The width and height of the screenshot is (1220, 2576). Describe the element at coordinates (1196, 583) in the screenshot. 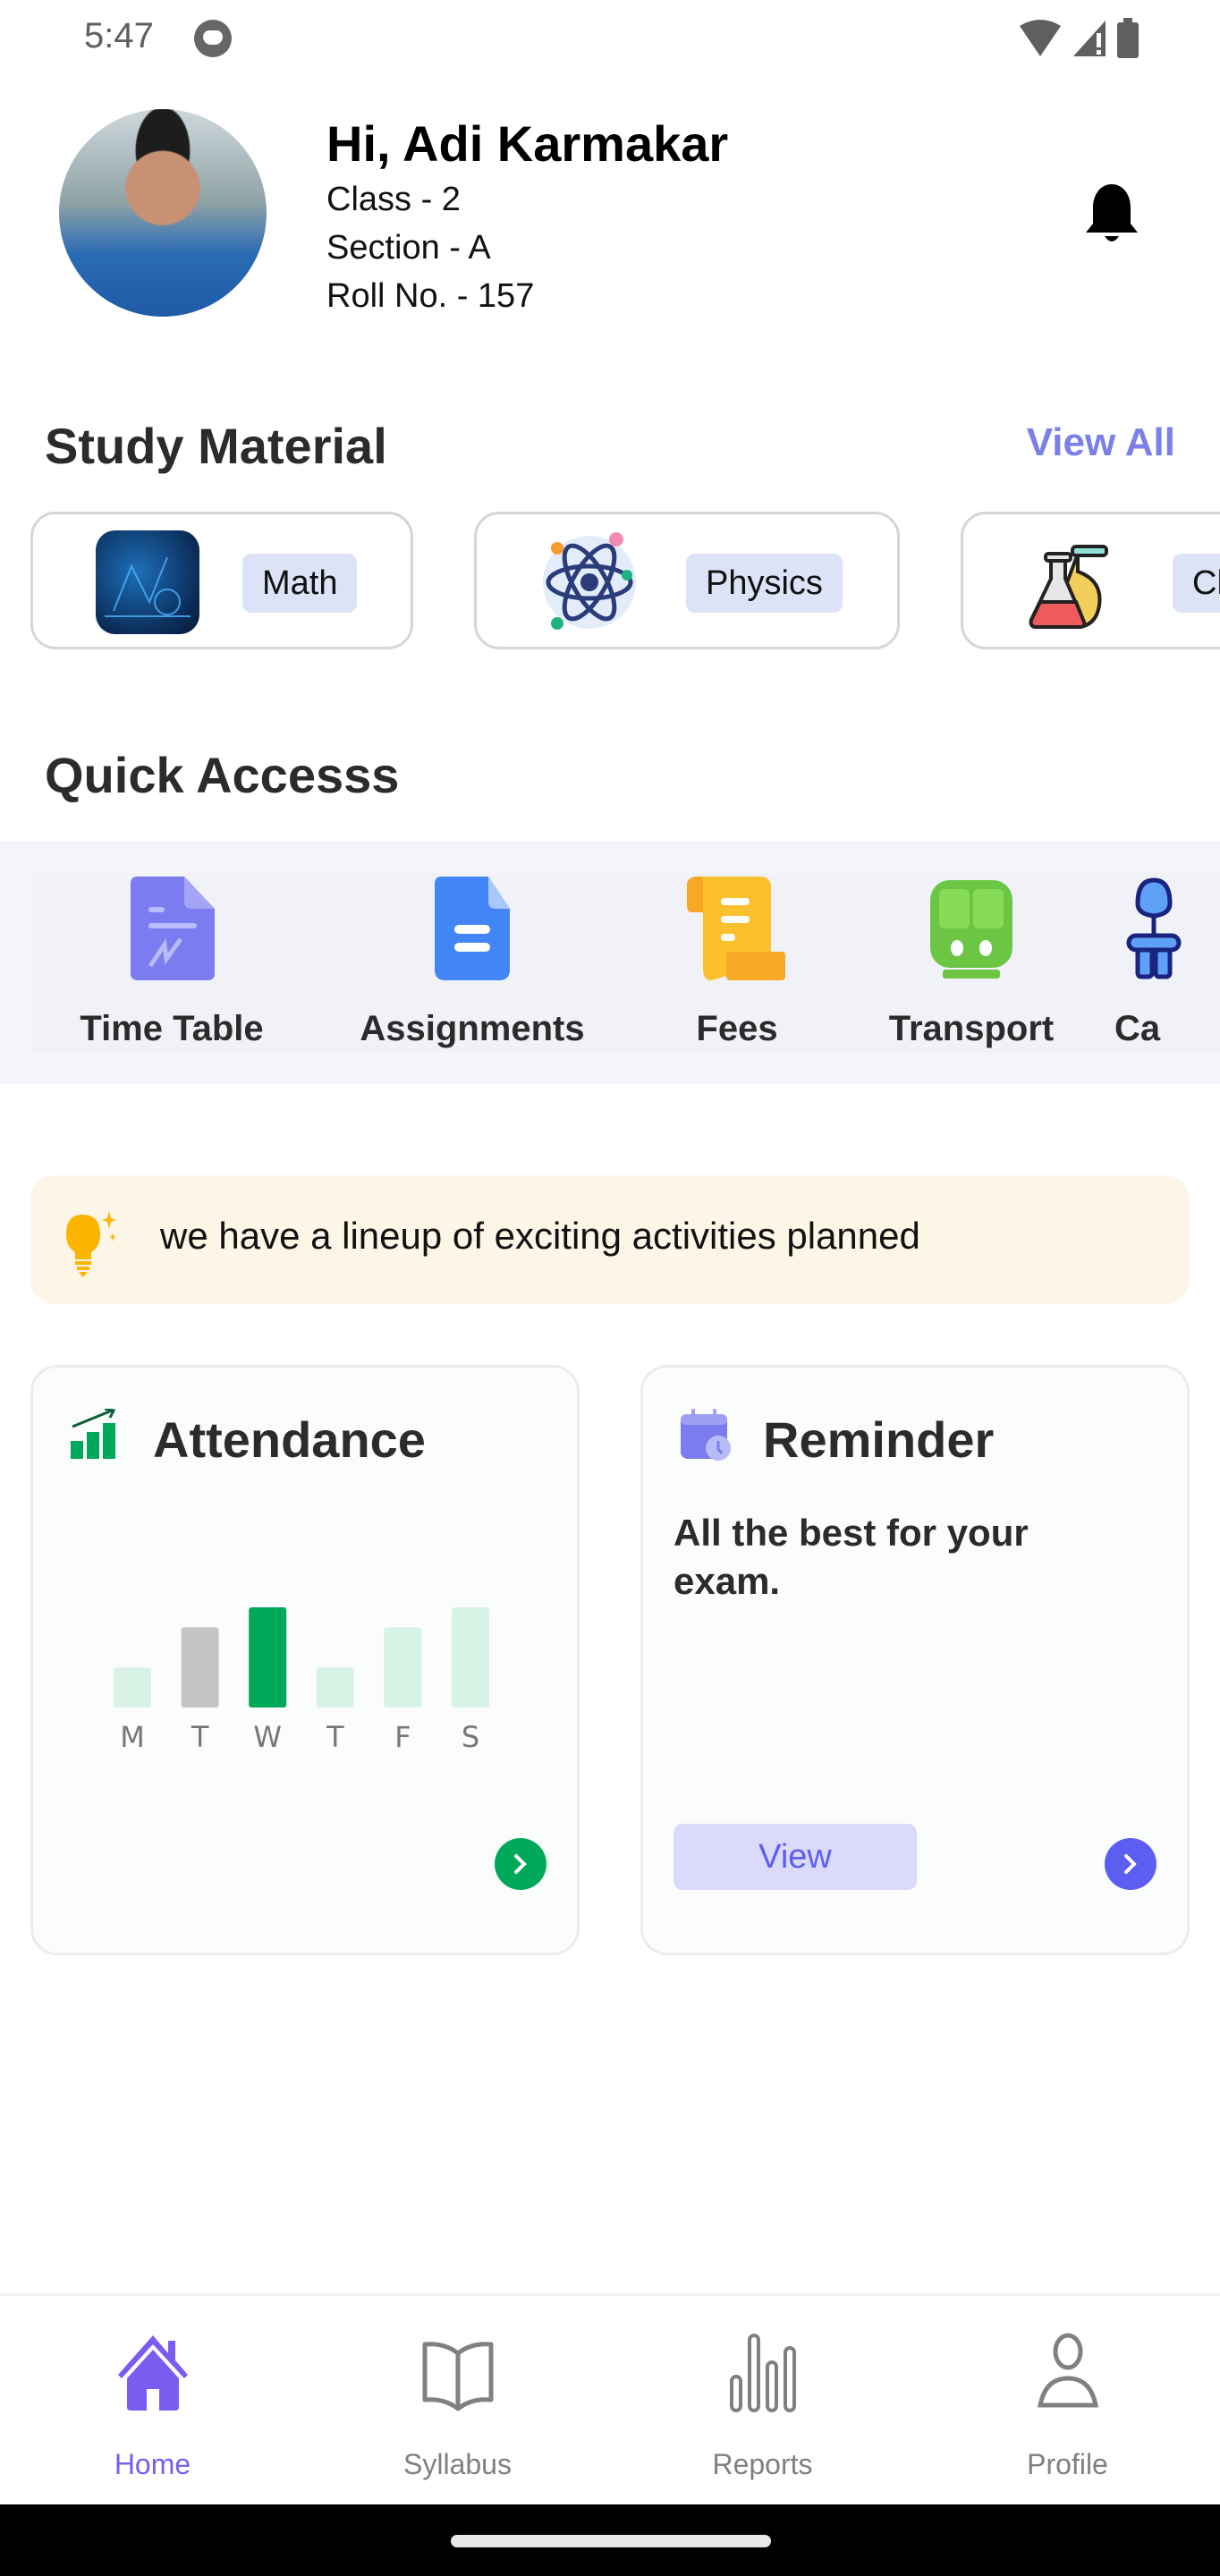

I see `subject-chip: Ch` at that location.